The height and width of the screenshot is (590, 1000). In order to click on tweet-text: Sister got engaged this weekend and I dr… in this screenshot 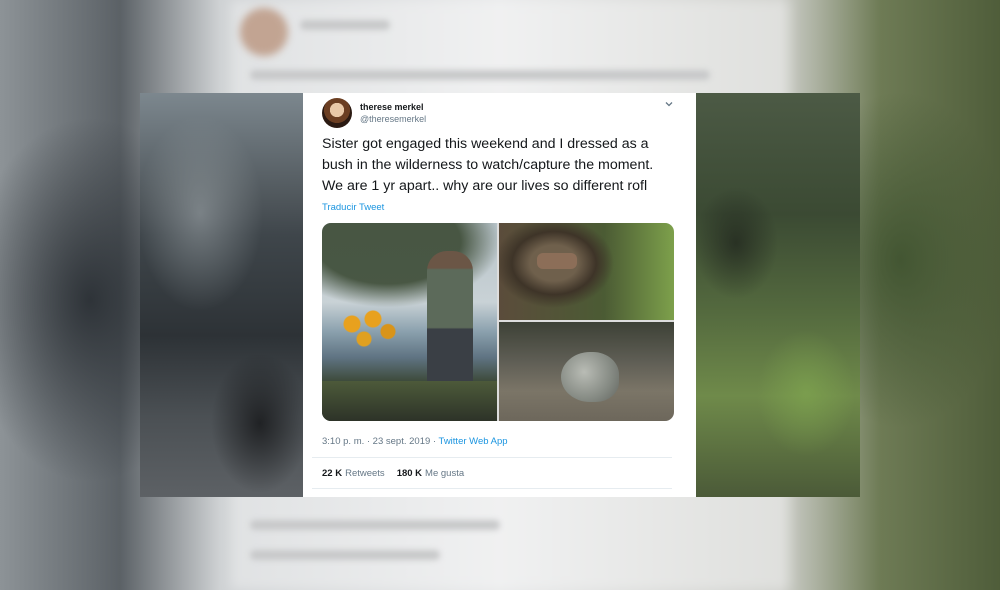, I will do `click(488, 165)`.